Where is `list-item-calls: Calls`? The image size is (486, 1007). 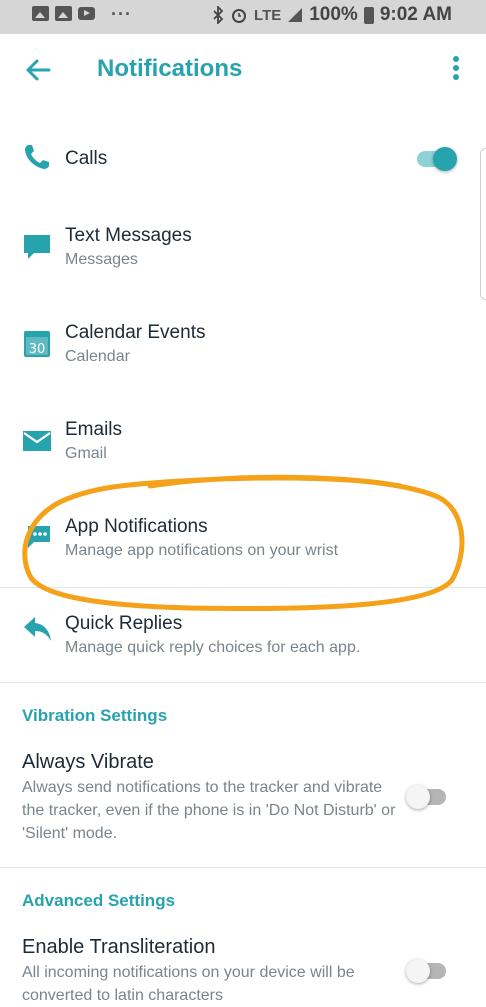
list-item-calls: Calls is located at coordinates (243, 160).